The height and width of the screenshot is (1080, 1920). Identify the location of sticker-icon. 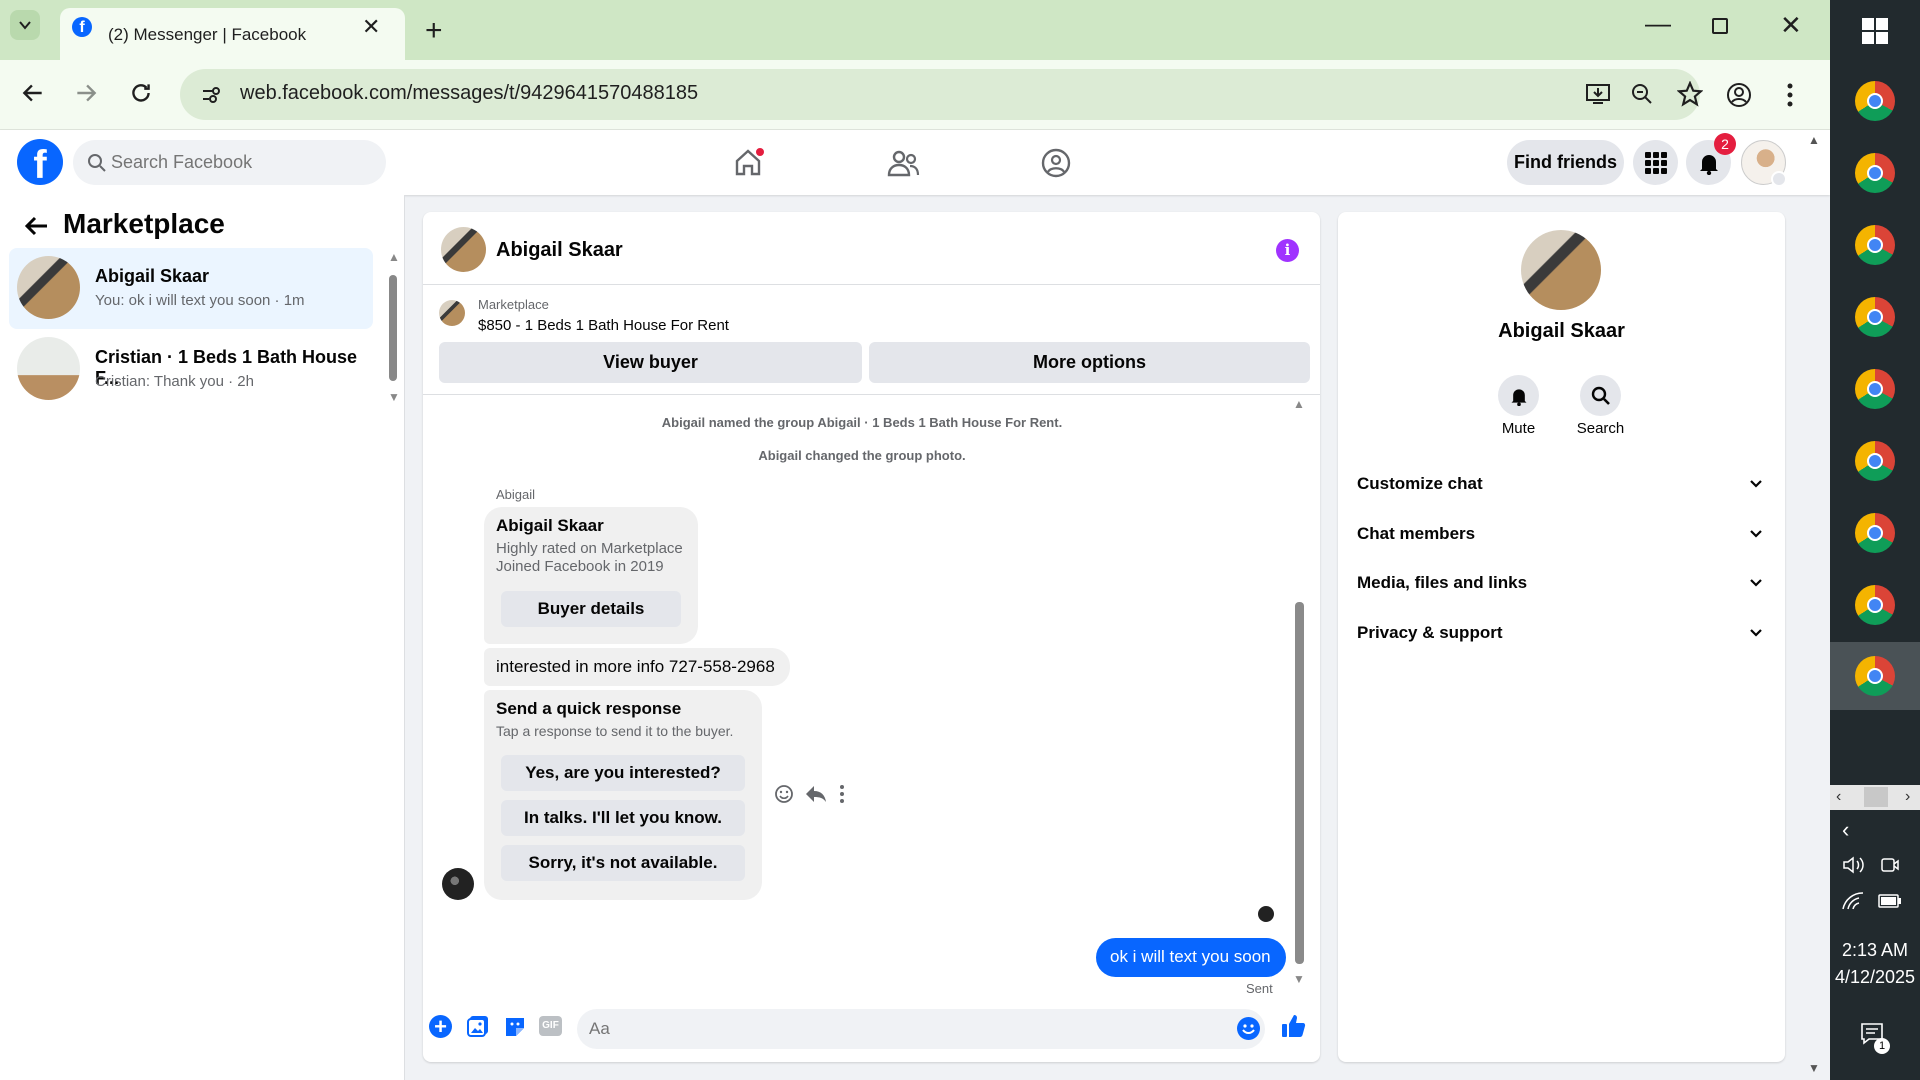
(515, 1026).